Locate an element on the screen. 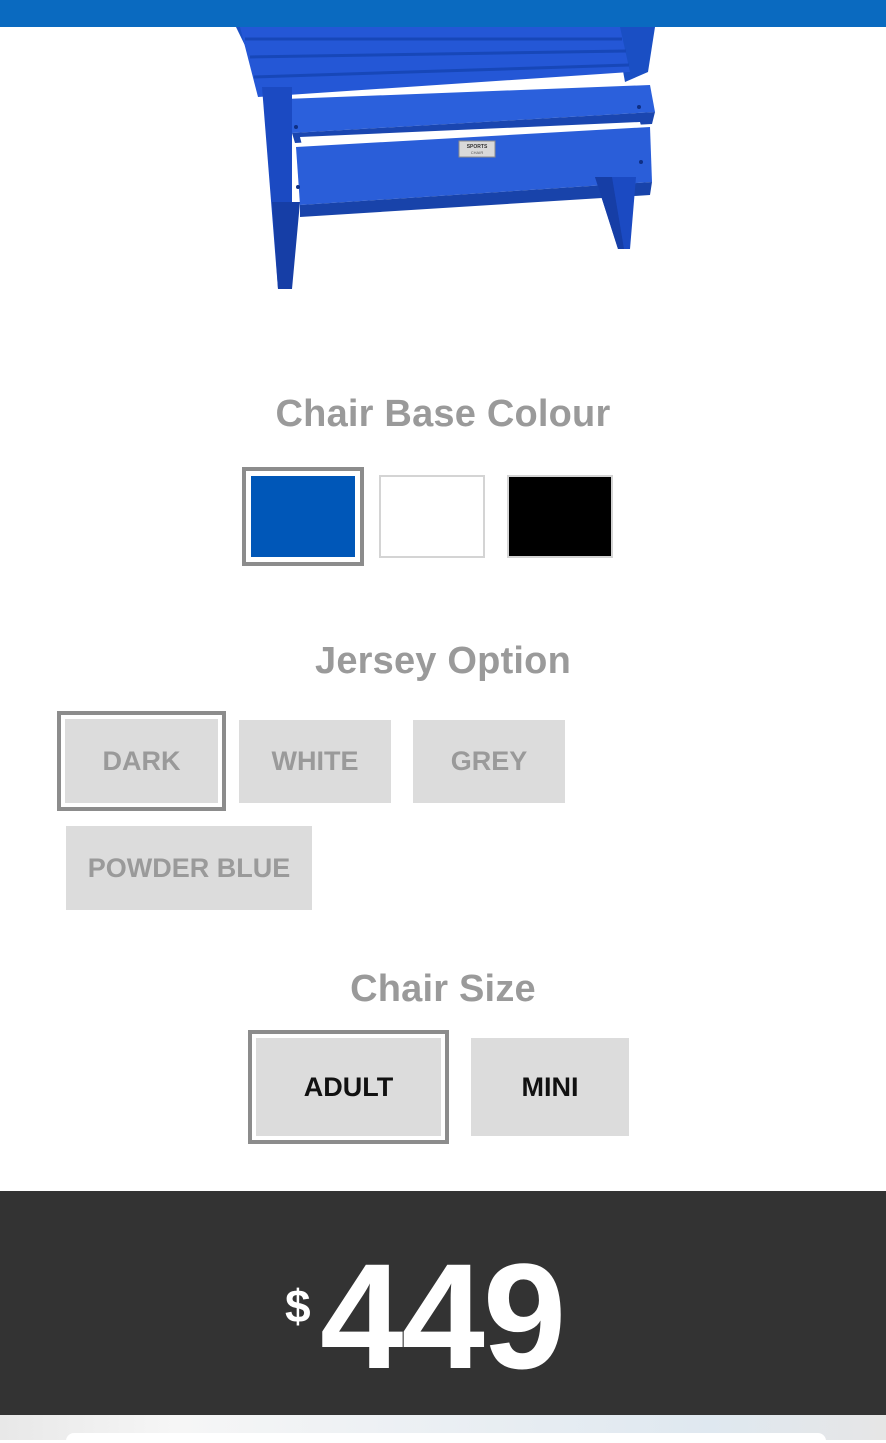 The height and width of the screenshot is (1443, 886). price-currency: $ is located at coordinates (298, 1306).